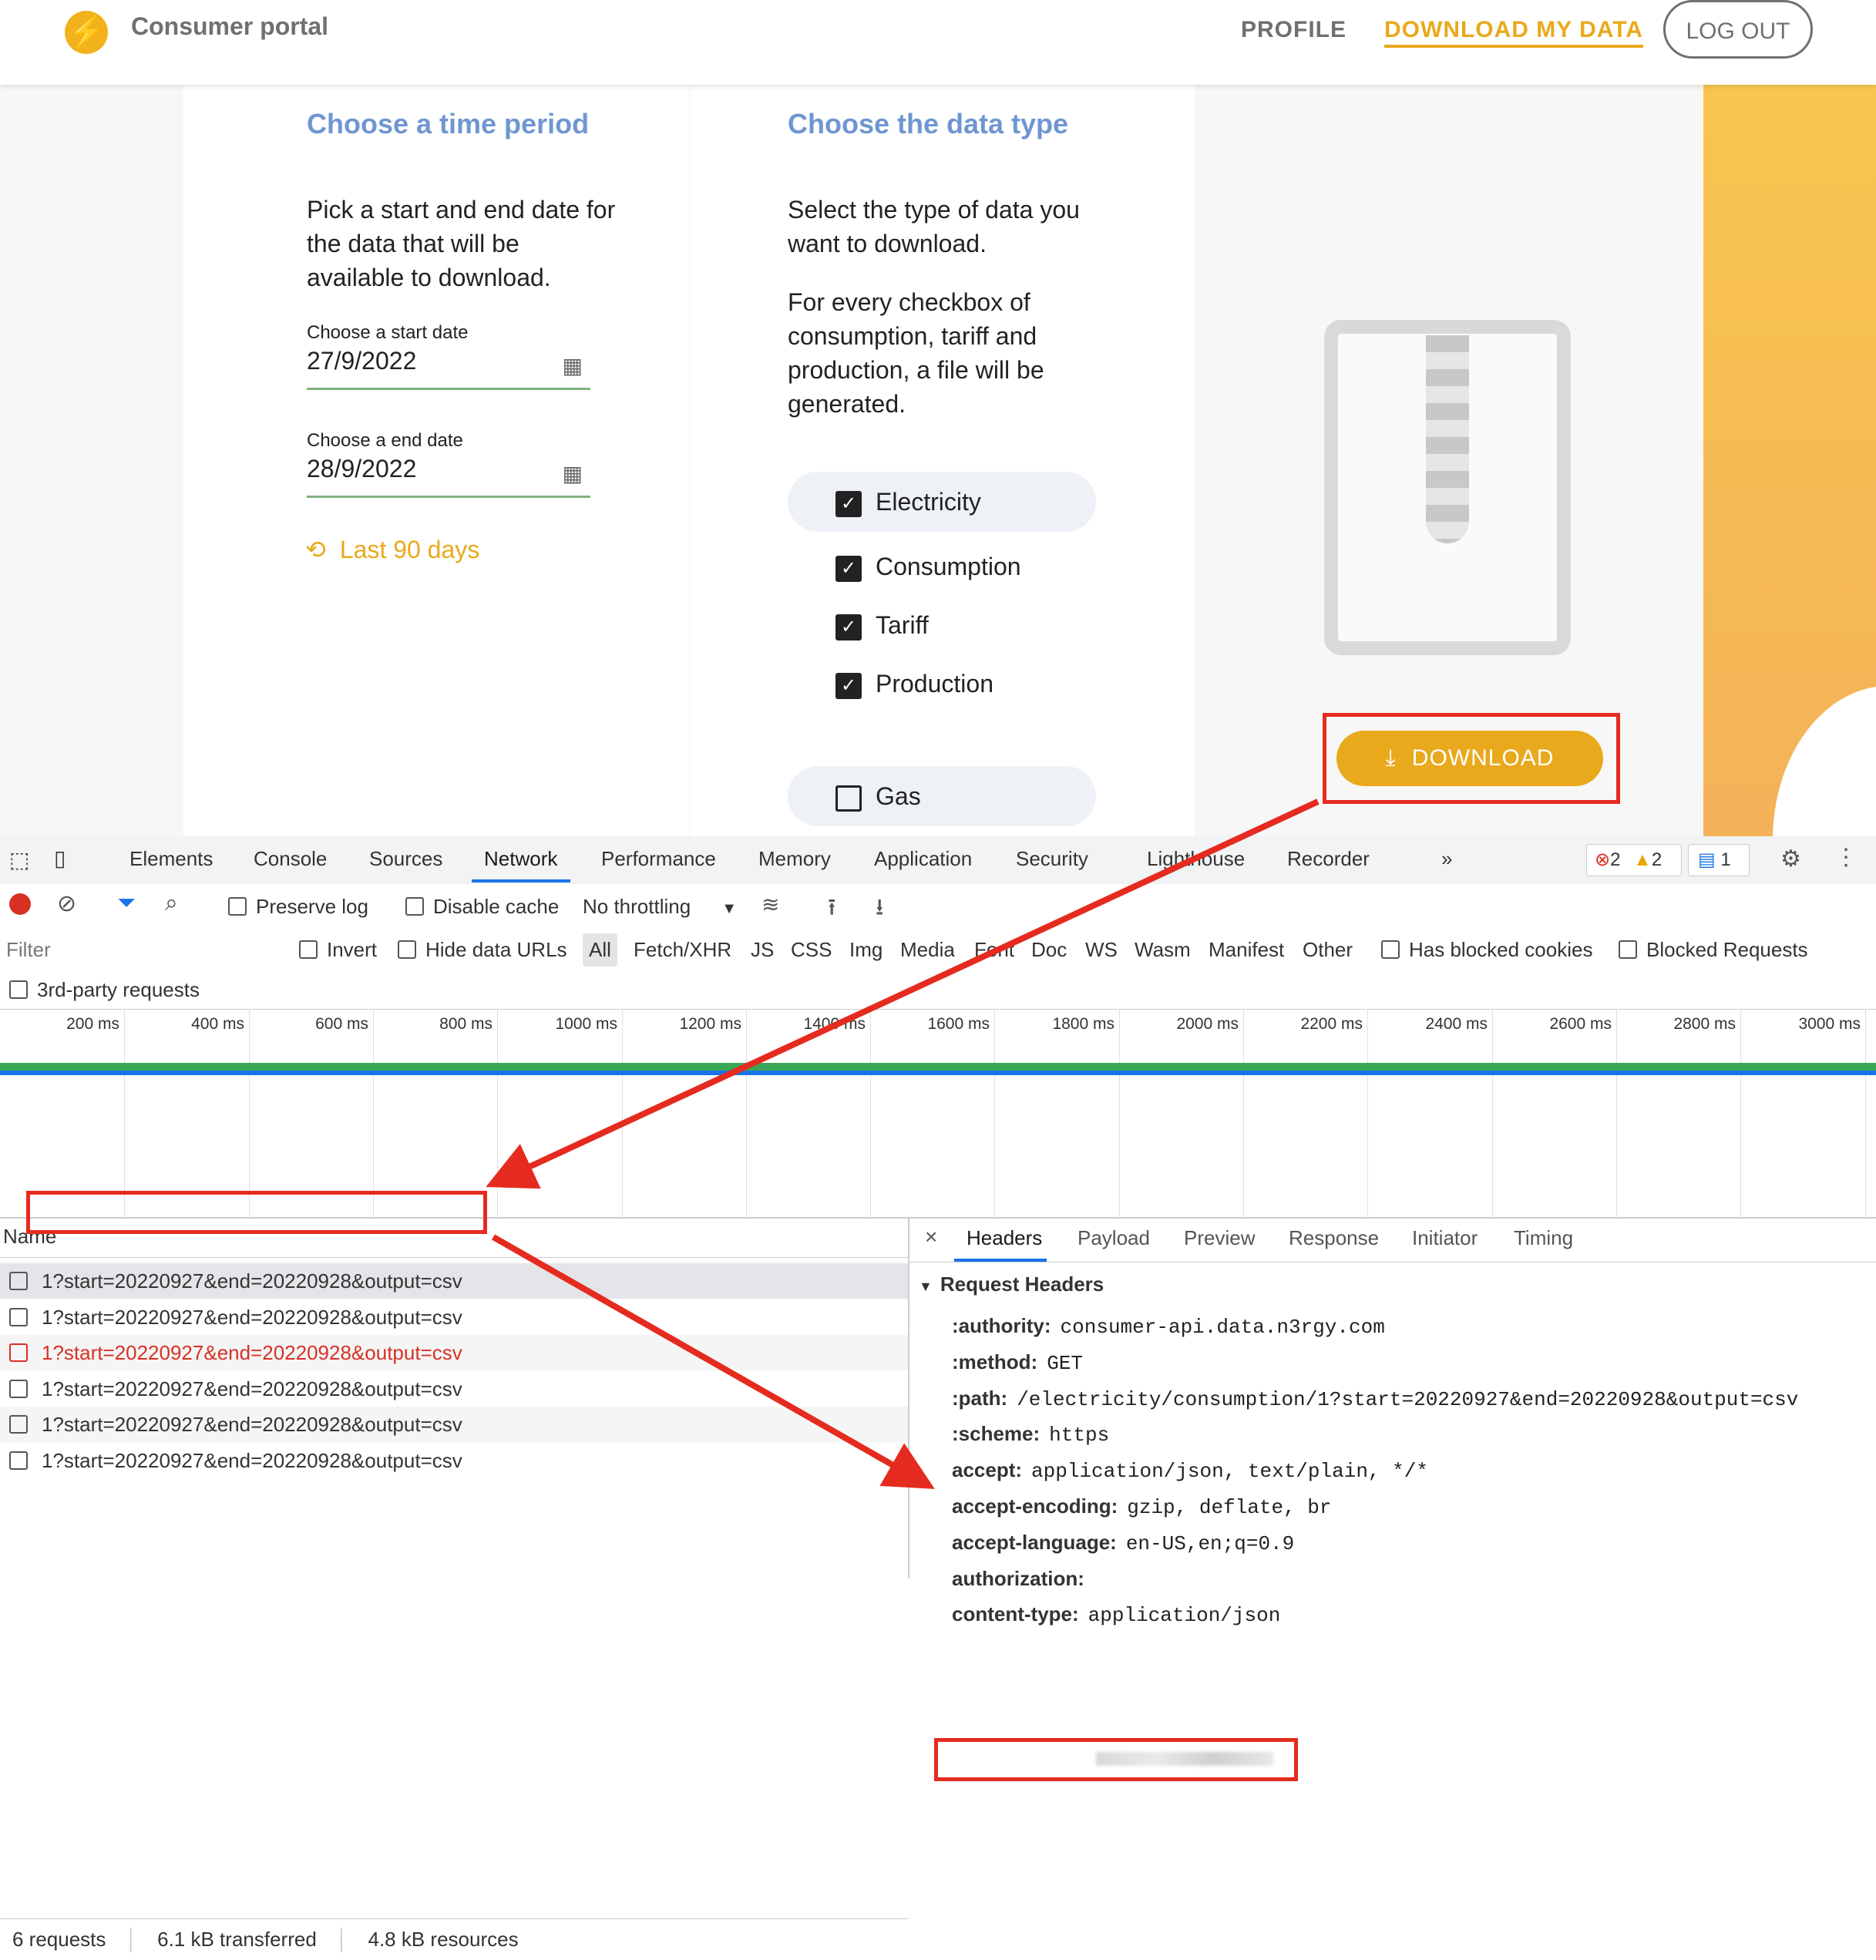 This screenshot has height=1960, width=1876. I want to click on type-filter-all: All, so click(600, 950).